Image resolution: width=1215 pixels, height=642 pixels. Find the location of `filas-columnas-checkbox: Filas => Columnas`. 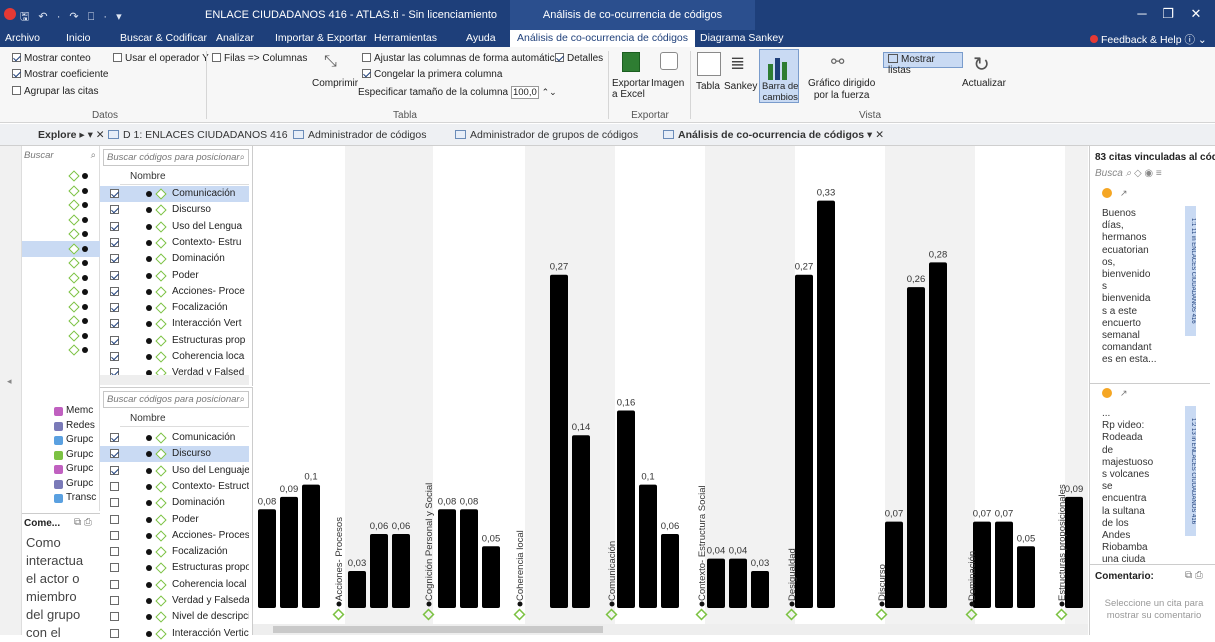

filas-columnas-checkbox: Filas => Columnas is located at coordinates (259, 58).